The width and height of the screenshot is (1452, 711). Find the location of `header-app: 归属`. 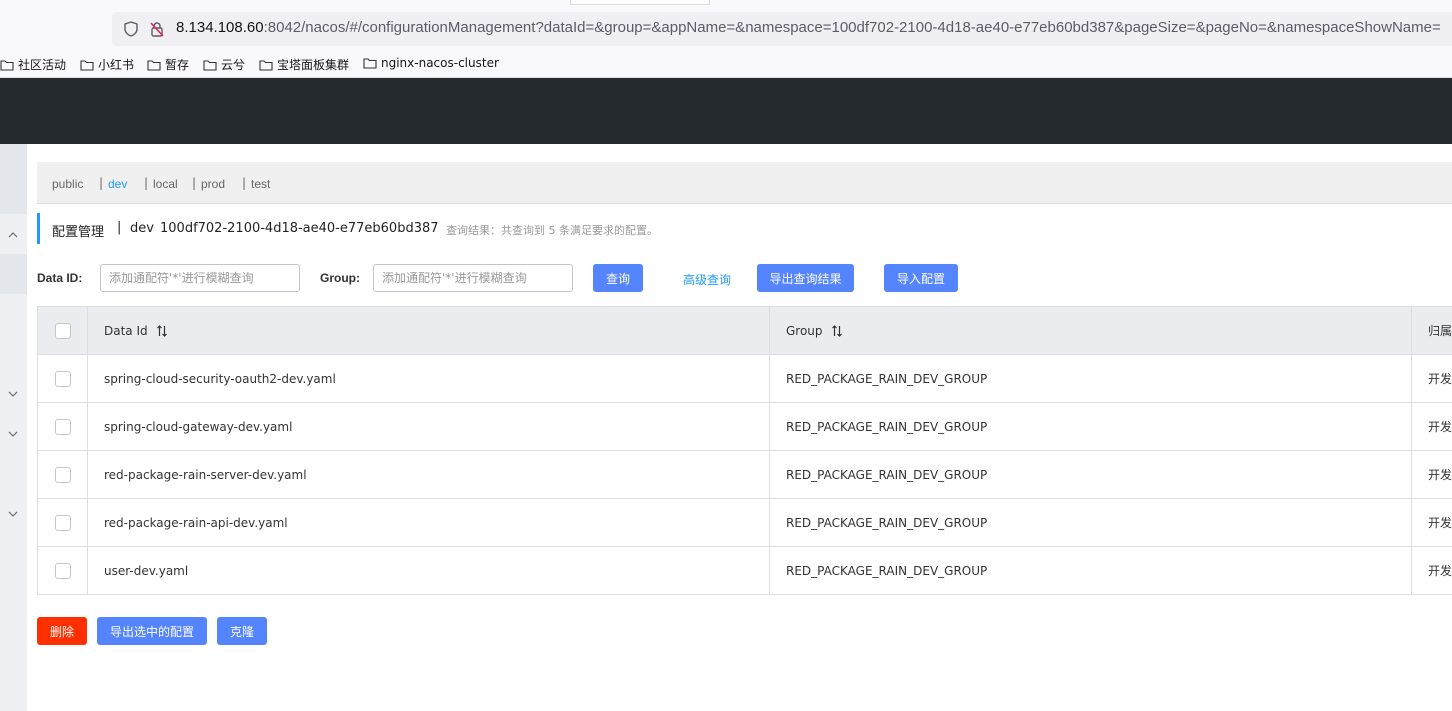

header-app: 归属 is located at coordinates (1432, 330).